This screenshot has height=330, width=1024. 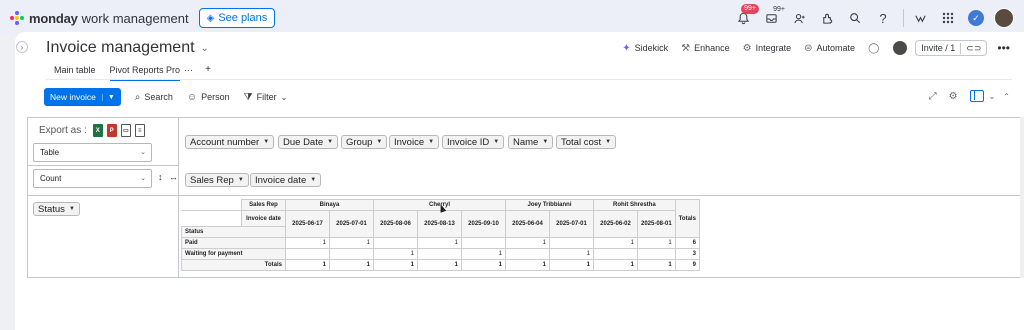 I want to click on more-options-icon: •••, so click(x=1003, y=48).